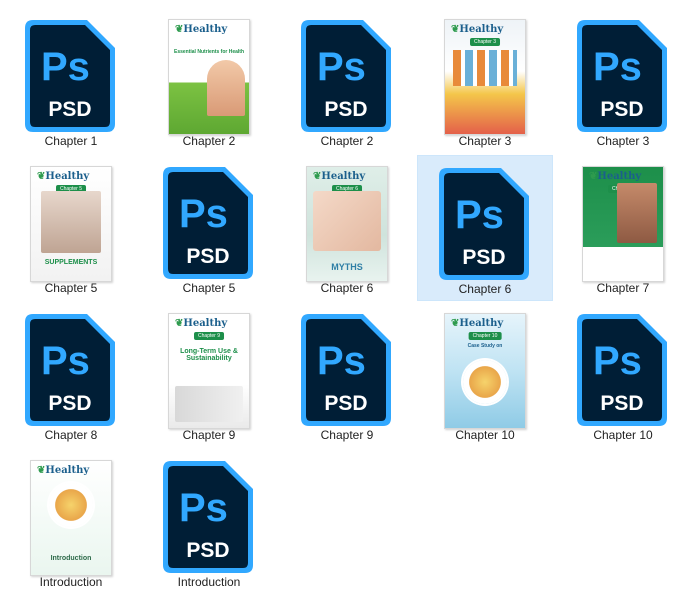  Describe the element at coordinates (485, 42) in the screenshot. I see `chapter-badge: Chapter 3` at that location.